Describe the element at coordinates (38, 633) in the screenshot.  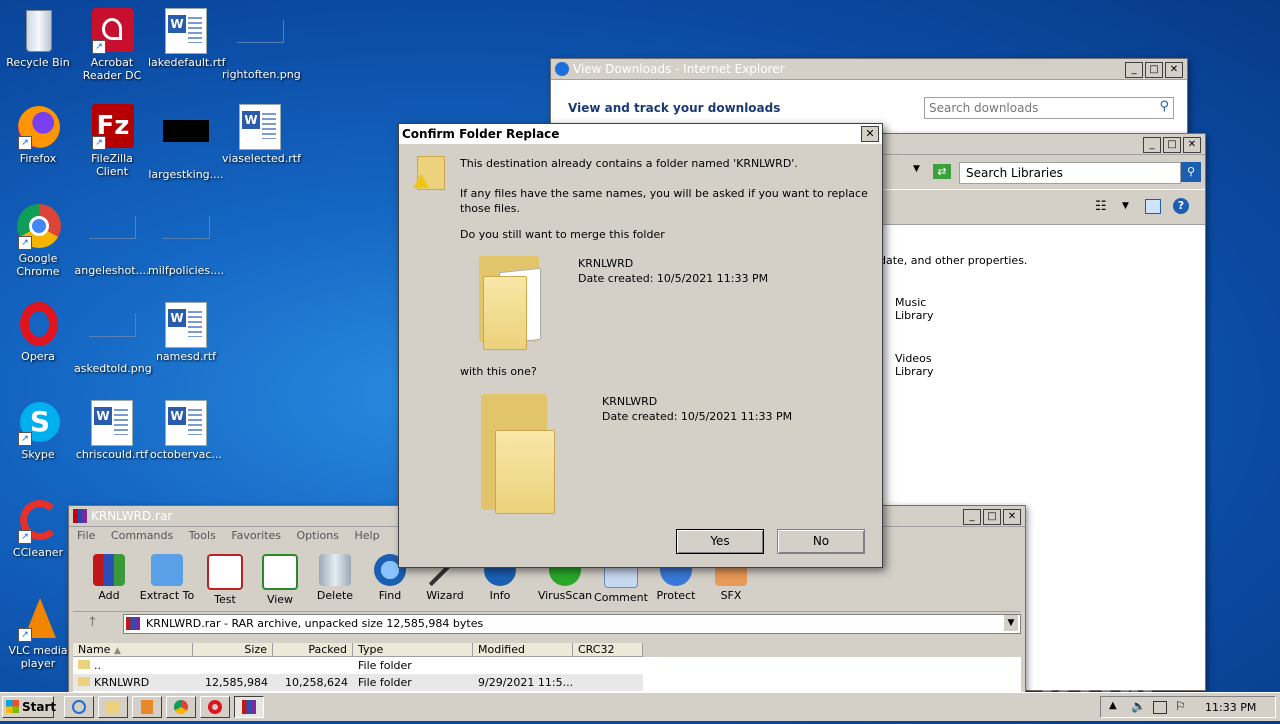
I see `desktop-icon-vlc: ↗ VLC media player` at that location.